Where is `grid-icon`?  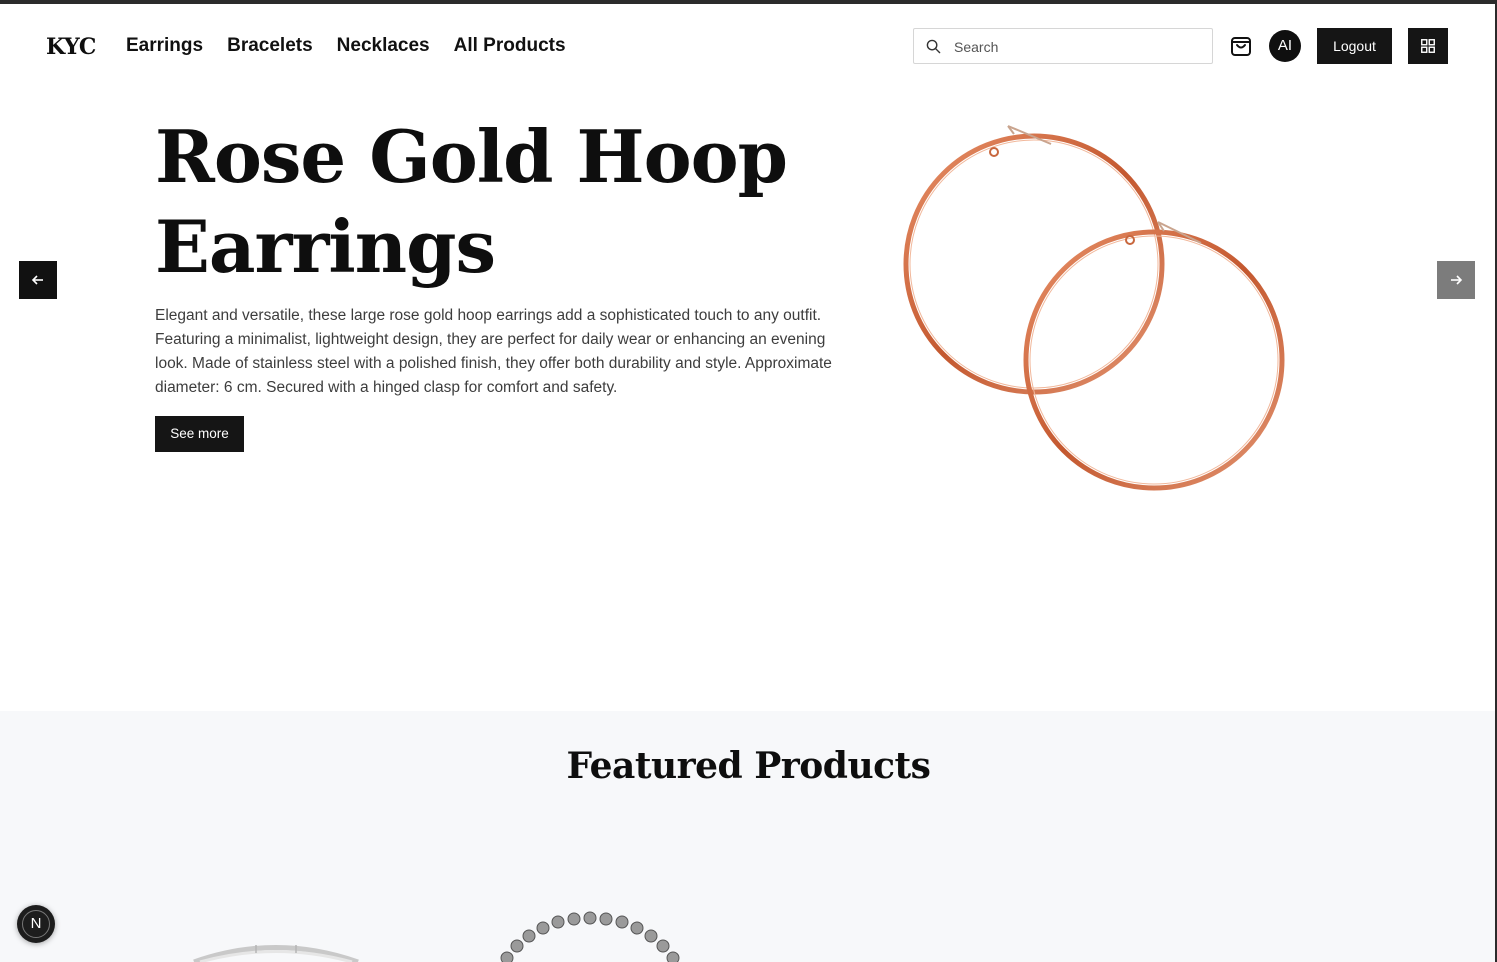 grid-icon is located at coordinates (1428, 46).